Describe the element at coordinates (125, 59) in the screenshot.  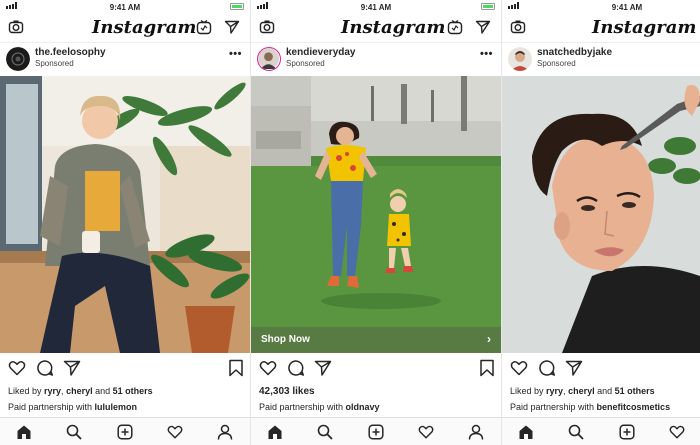
I see `post-header: the.feelosophy Sponsored •••` at that location.